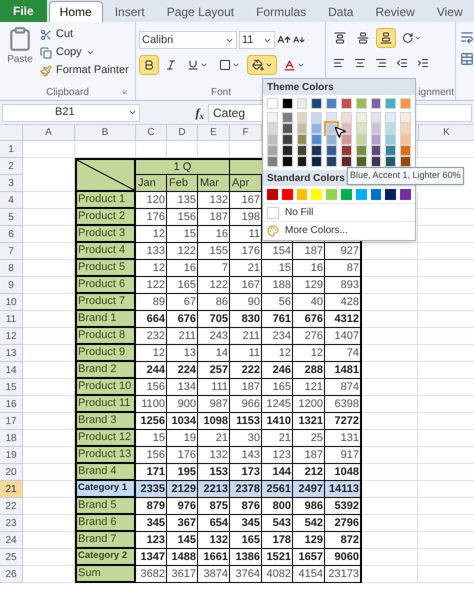 This screenshot has width=474, height=592. Describe the element at coordinates (446, 132) in the screenshot. I see `column-header: K` at that location.